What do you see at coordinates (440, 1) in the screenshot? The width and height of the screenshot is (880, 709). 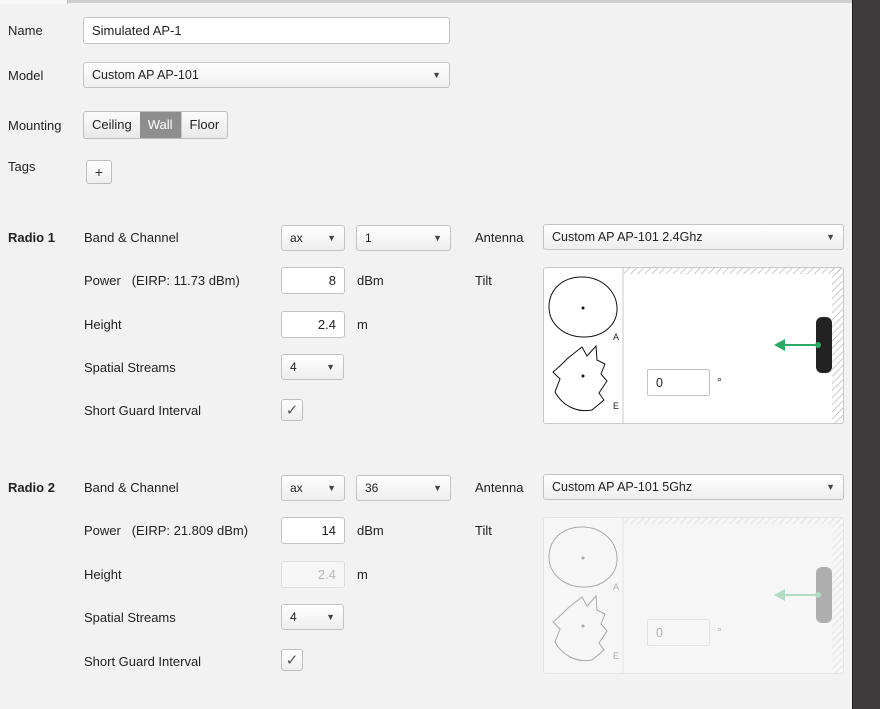 I see `top-border` at bounding box center [440, 1].